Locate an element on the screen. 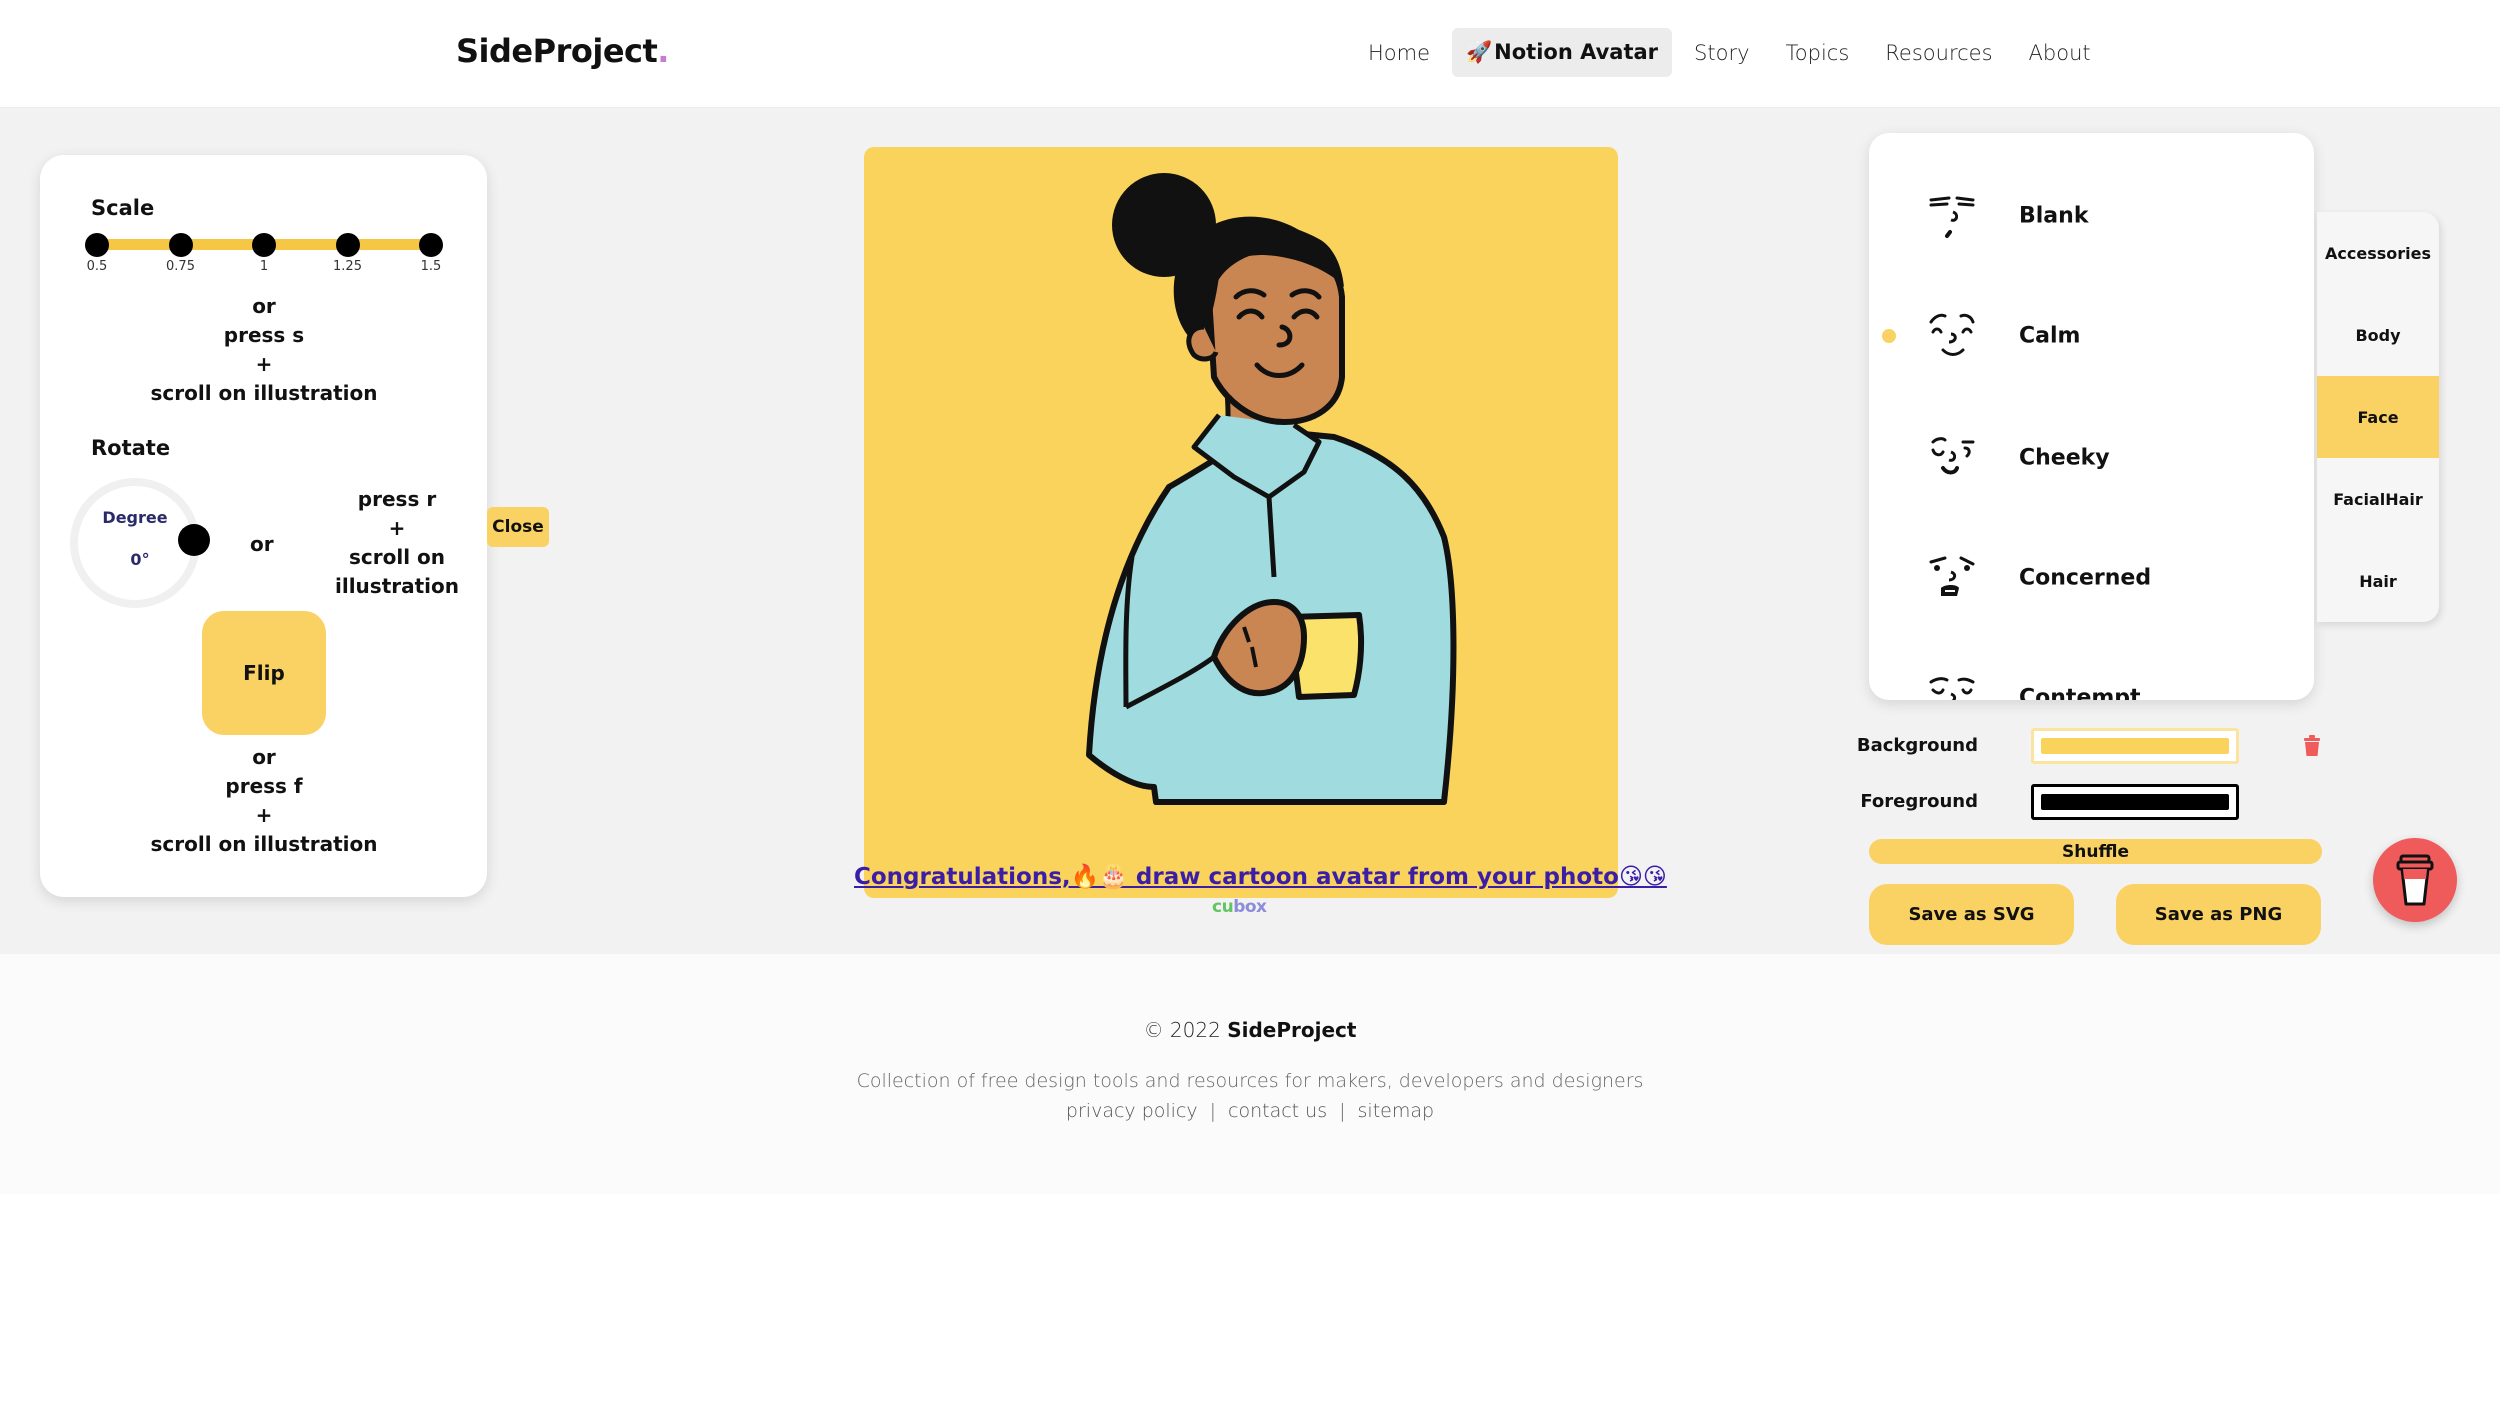  sitemap-link: sitemap is located at coordinates (1396, 1111).